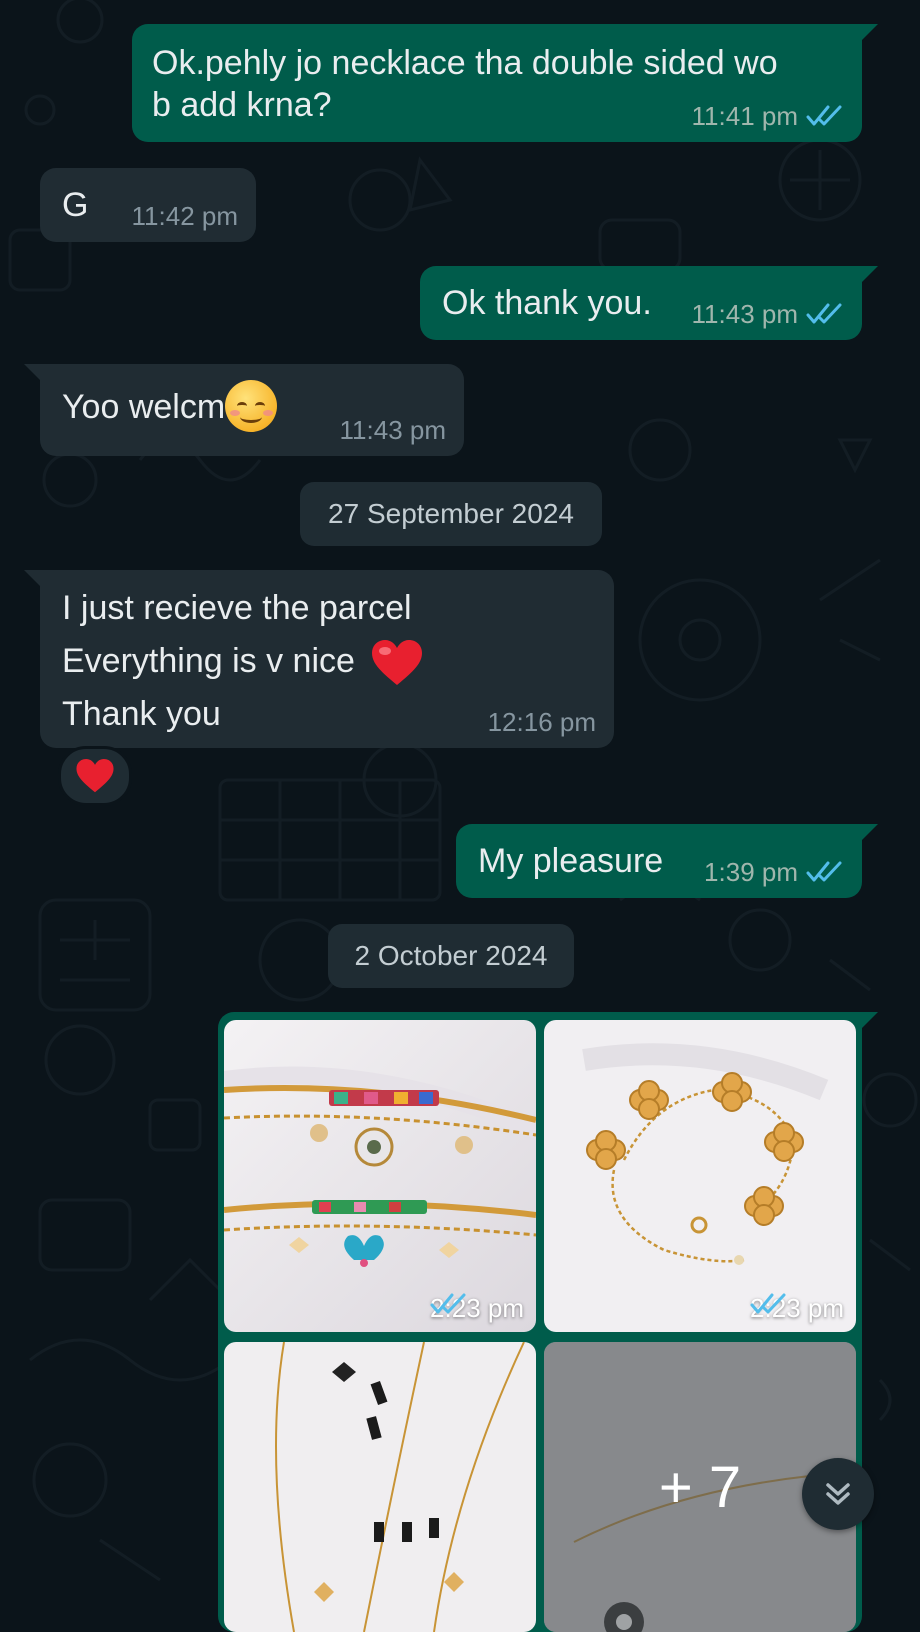 This screenshot has width=920, height=1632. What do you see at coordinates (571, 861) in the screenshot?
I see `message-text: My pleasure` at bounding box center [571, 861].